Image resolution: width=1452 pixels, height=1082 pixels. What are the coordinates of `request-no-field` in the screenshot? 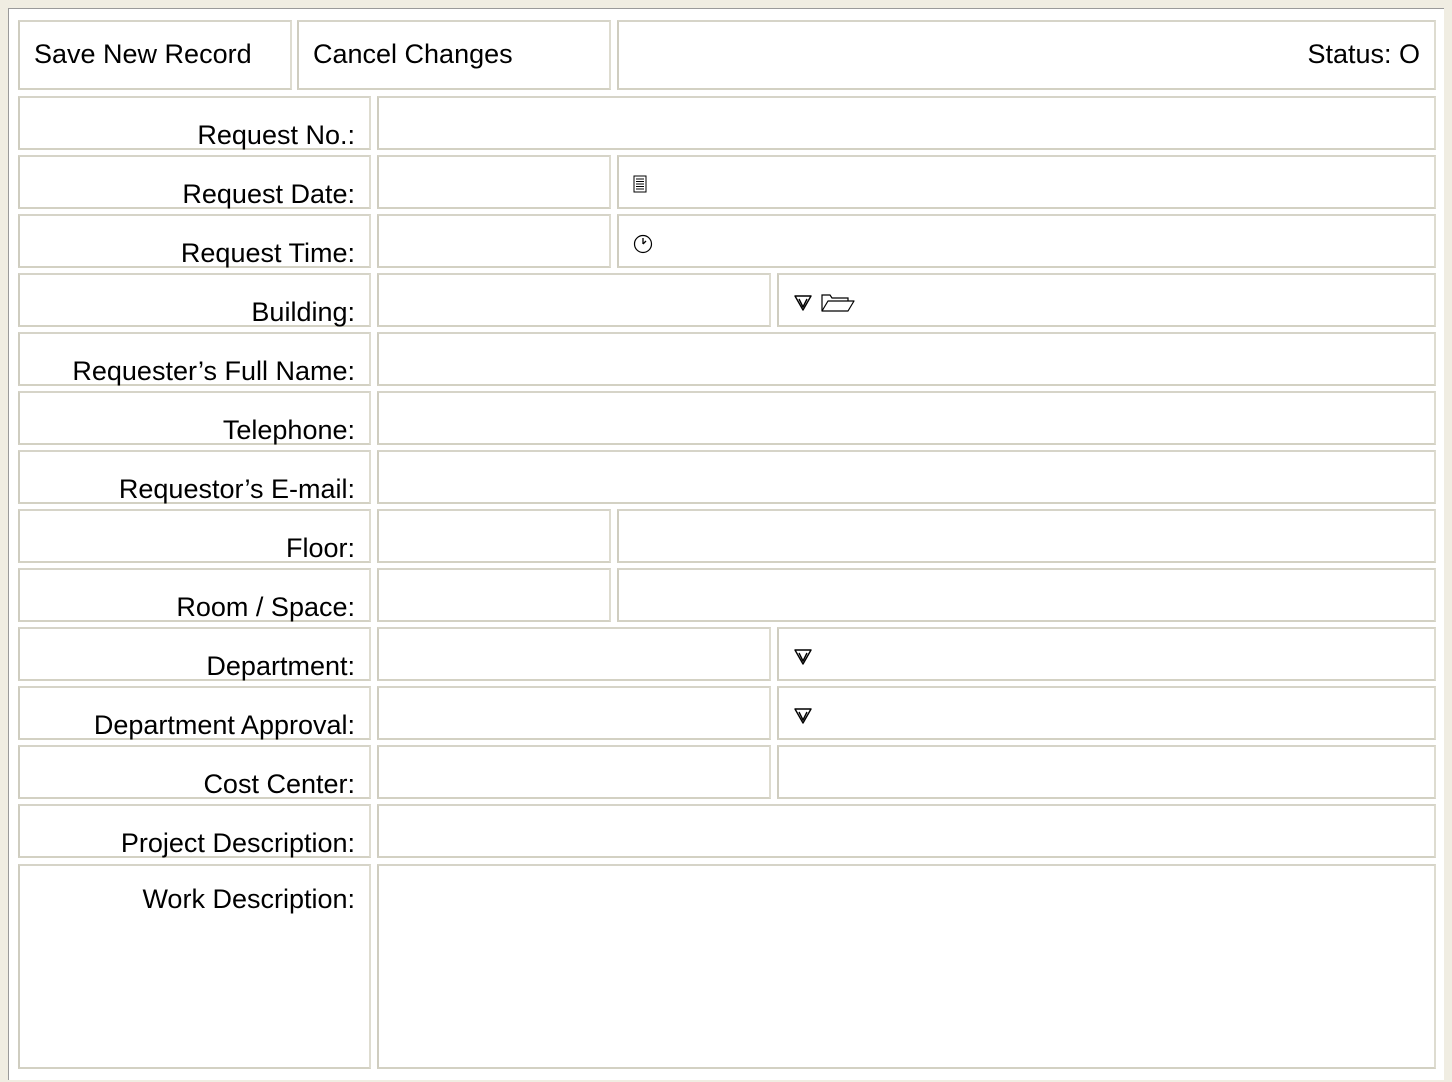 It's located at (906, 123).